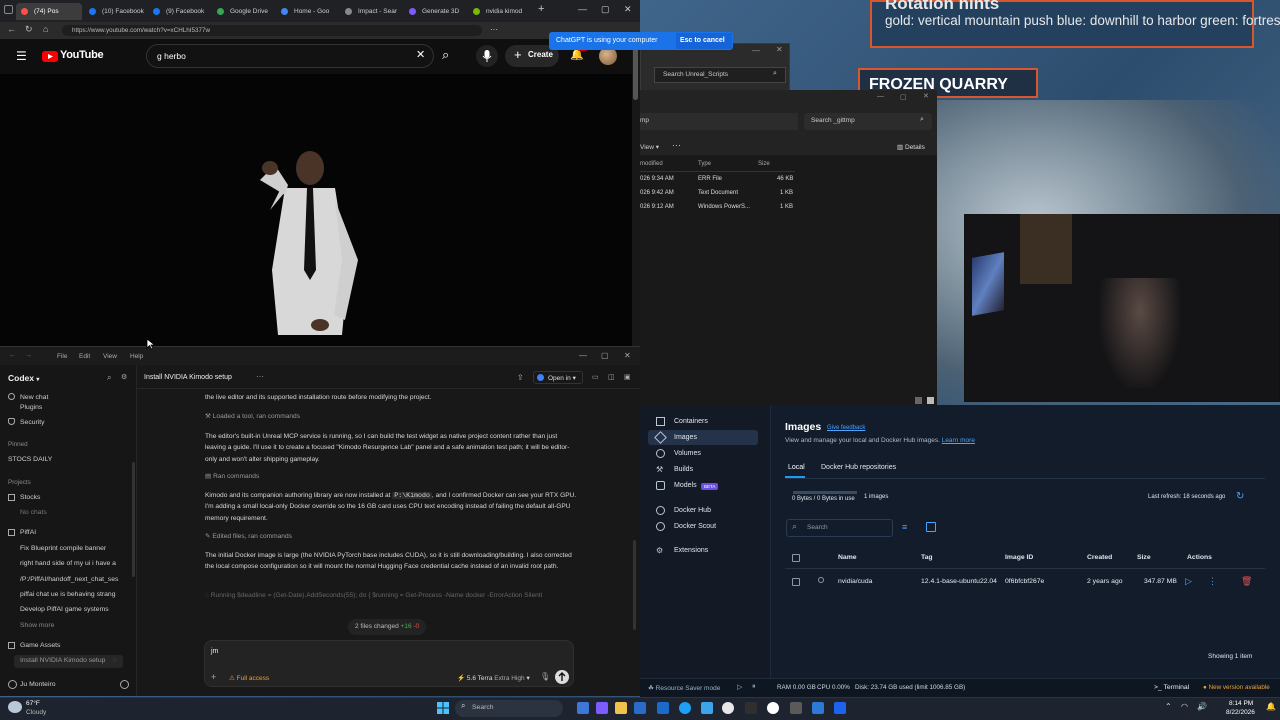  I want to click on user-name: Ju Monteiro, so click(38, 684).